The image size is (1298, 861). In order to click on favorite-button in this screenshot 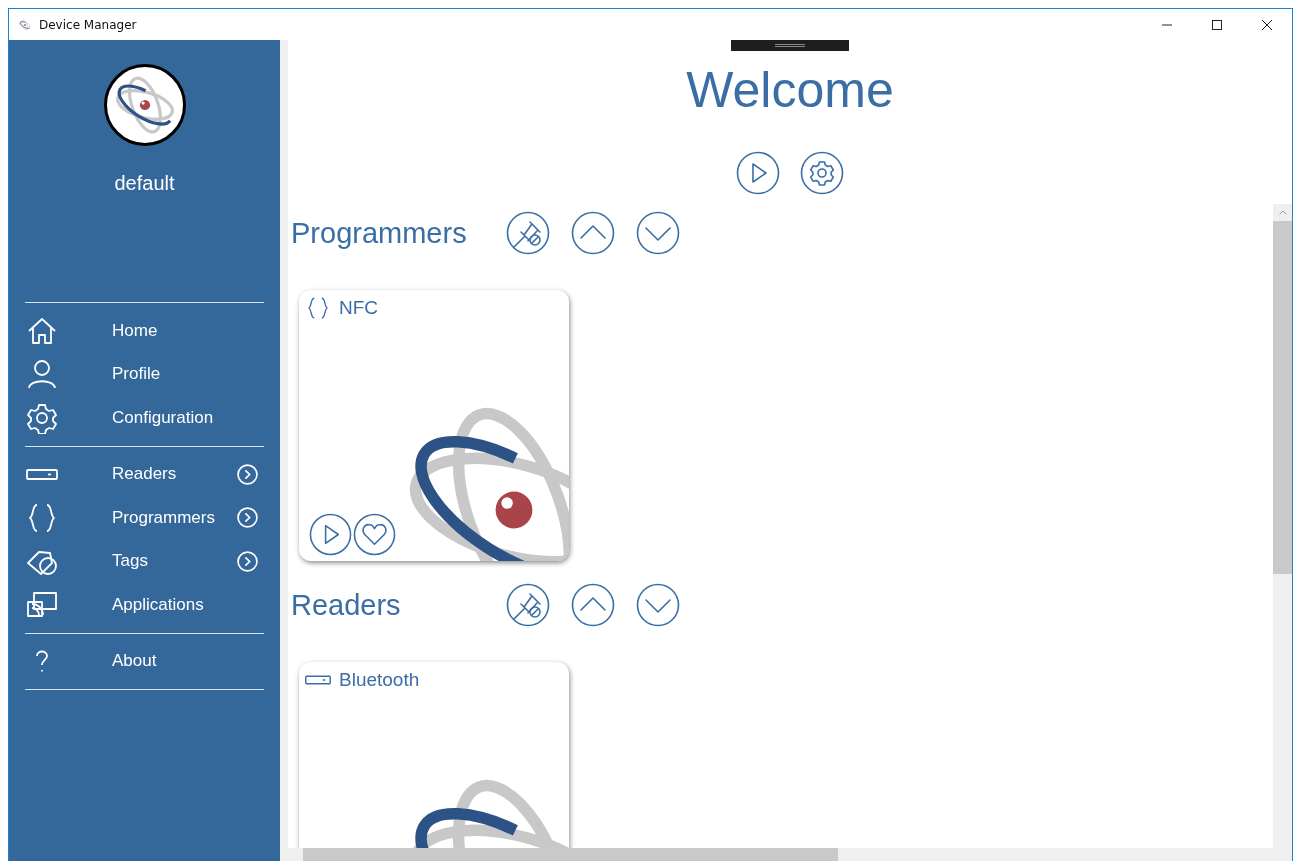, I will do `click(374, 534)`.